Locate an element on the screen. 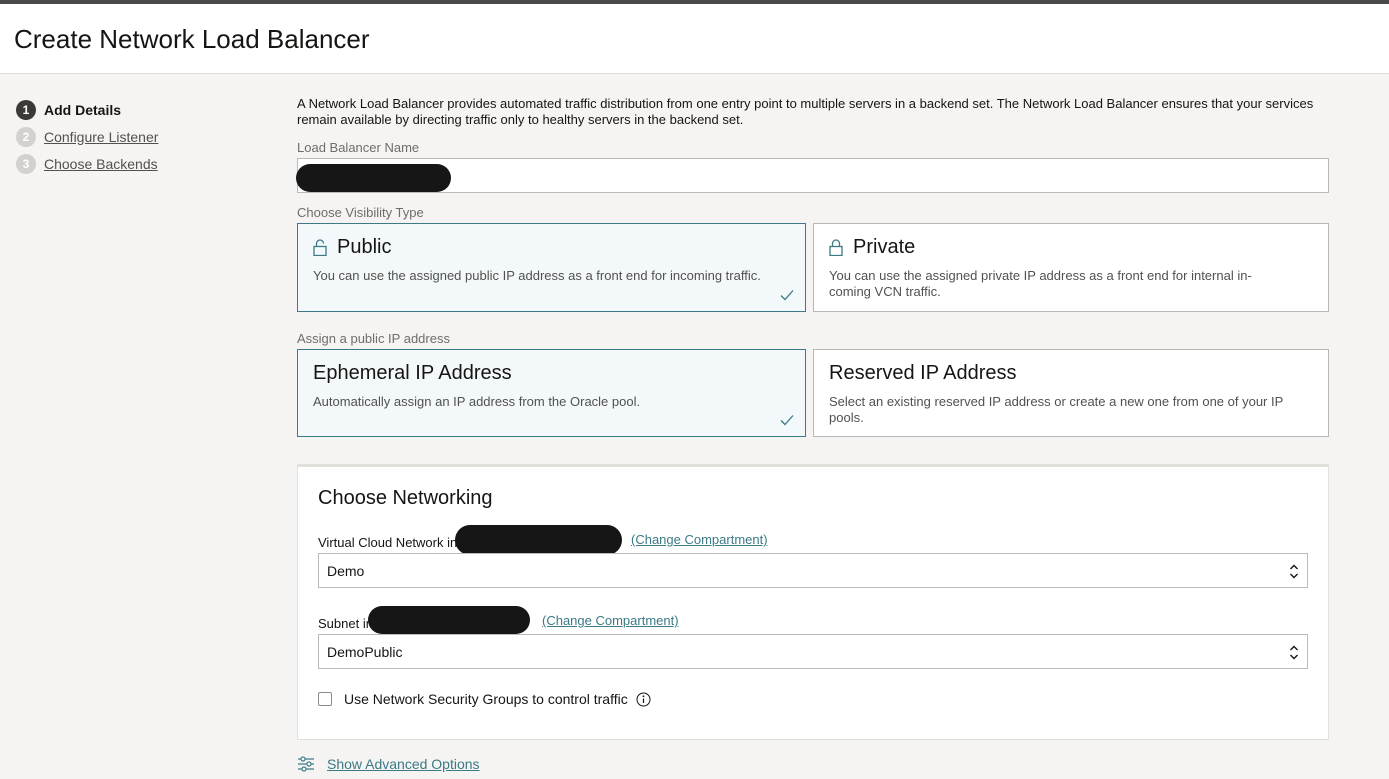 This screenshot has height=779, width=1389. step-label: Add Details is located at coordinates (83, 109).